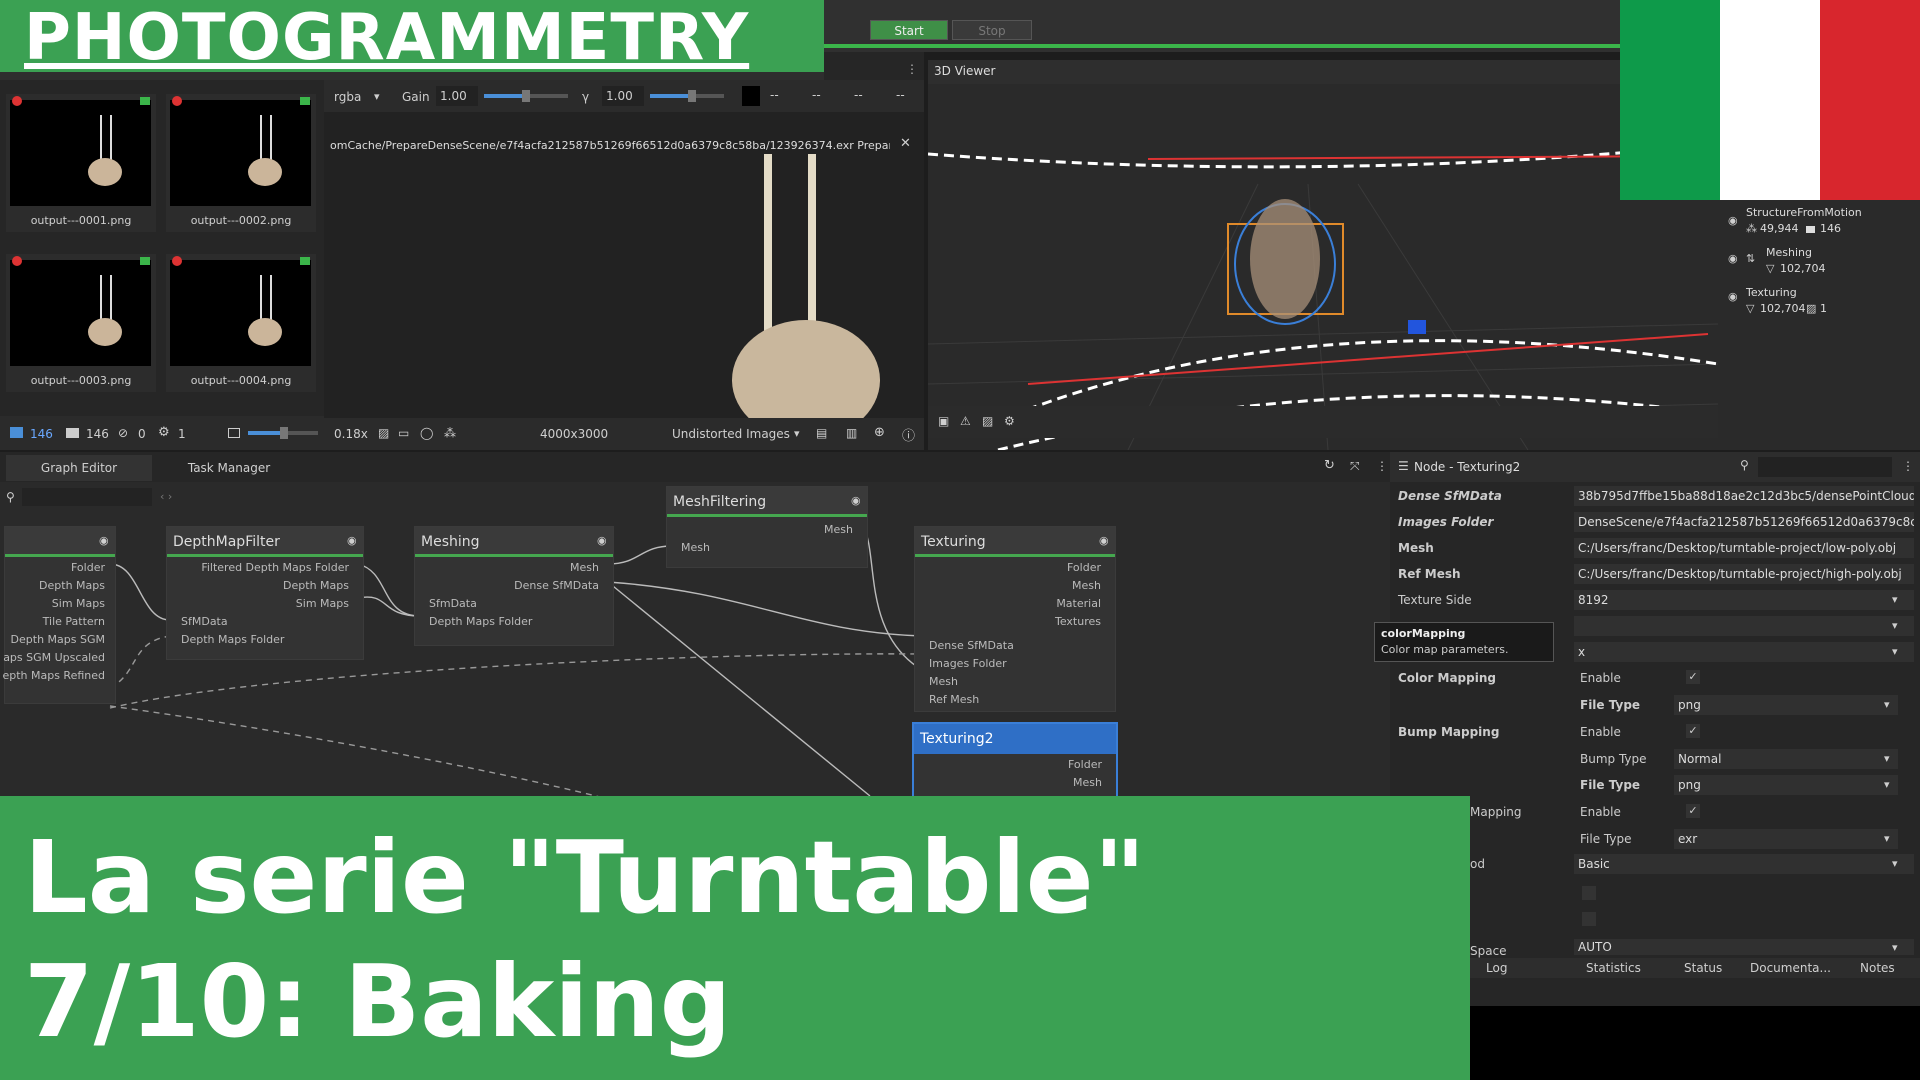 This screenshot has width=1920, height=1080. I want to click on tab-statistics: Statistics, so click(1613, 968).